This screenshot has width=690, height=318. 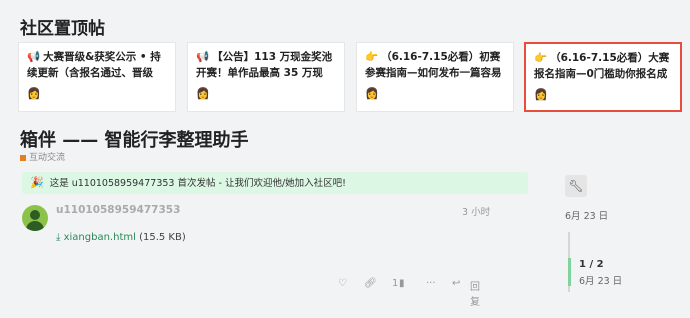 What do you see at coordinates (58, 237) in the screenshot?
I see `download-icon: ⤓` at bounding box center [58, 237].